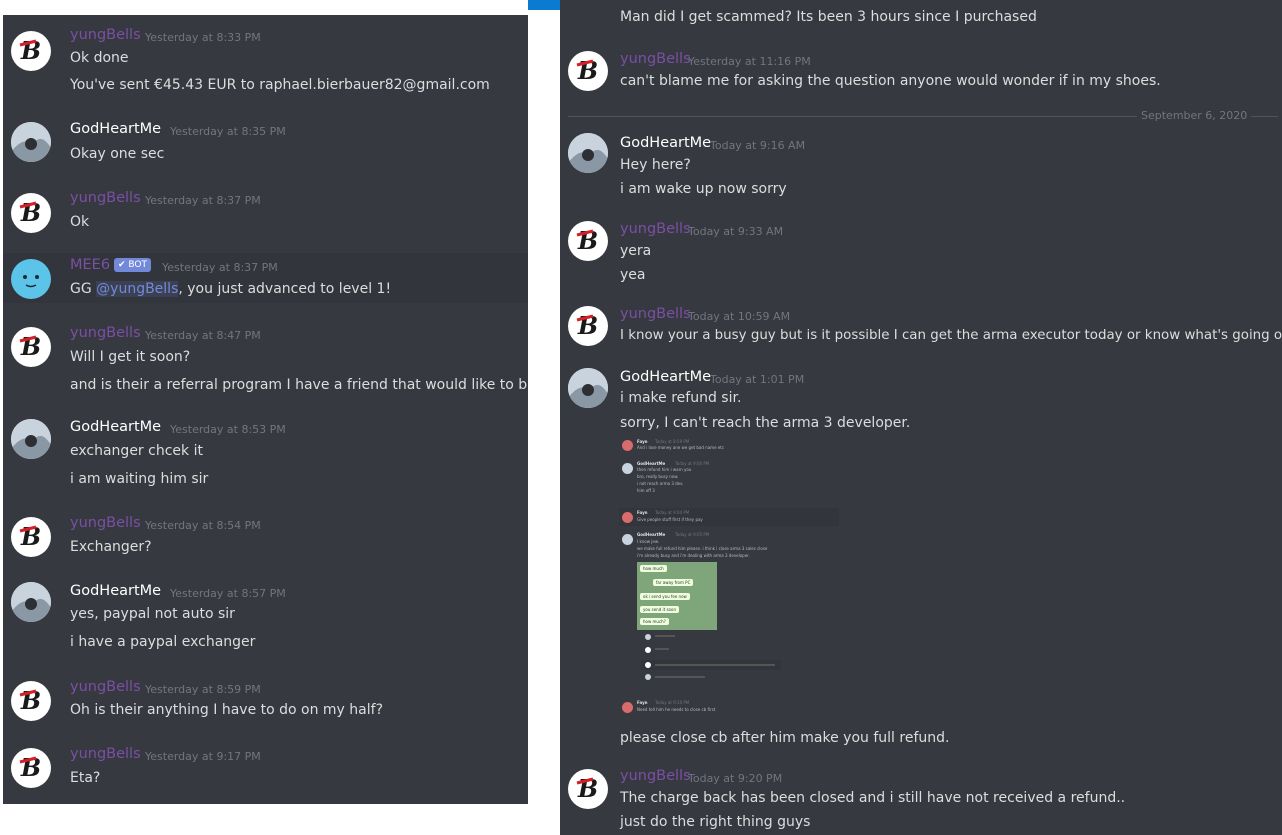 The image size is (1282, 835). What do you see at coordinates (692, 463) in the screenshot?
I see `mini-timestamp: Today at 9:00 PM` at bounding box center [692, 463].